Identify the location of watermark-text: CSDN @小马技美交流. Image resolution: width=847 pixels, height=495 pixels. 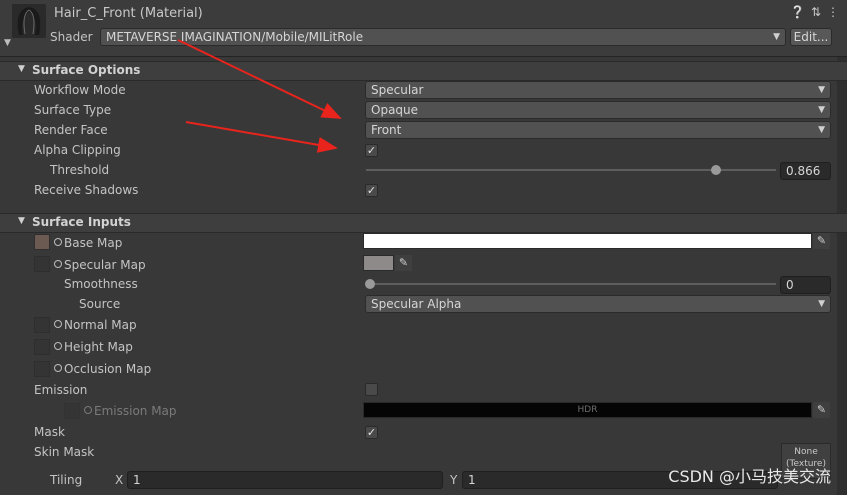
(749, 476).